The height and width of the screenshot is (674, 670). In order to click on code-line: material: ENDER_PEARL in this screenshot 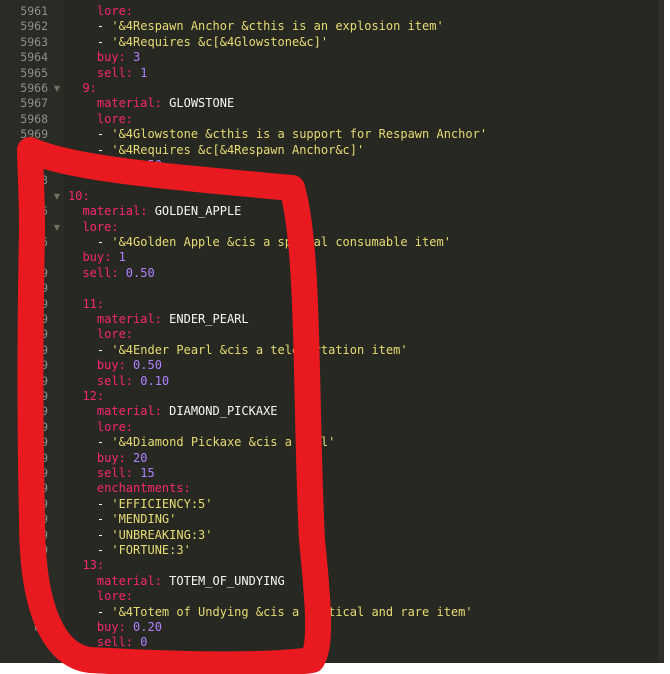, I will do `click(158, 319)`.